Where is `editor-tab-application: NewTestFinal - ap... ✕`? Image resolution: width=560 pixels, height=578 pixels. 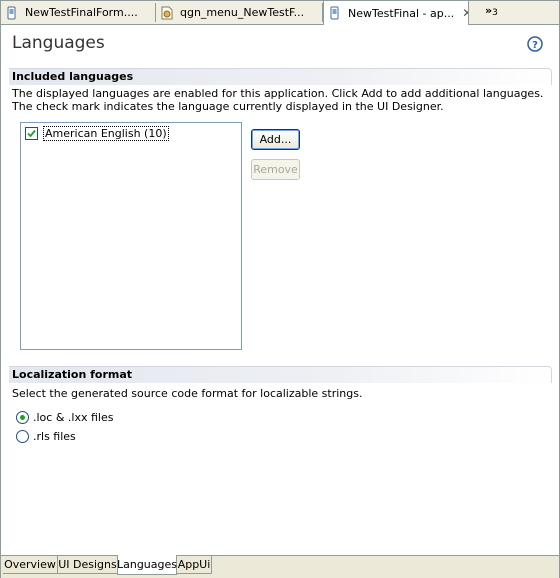 editor-tab-application: NewTestFinal - ap... ✕ is located at coordinates (396, 13).